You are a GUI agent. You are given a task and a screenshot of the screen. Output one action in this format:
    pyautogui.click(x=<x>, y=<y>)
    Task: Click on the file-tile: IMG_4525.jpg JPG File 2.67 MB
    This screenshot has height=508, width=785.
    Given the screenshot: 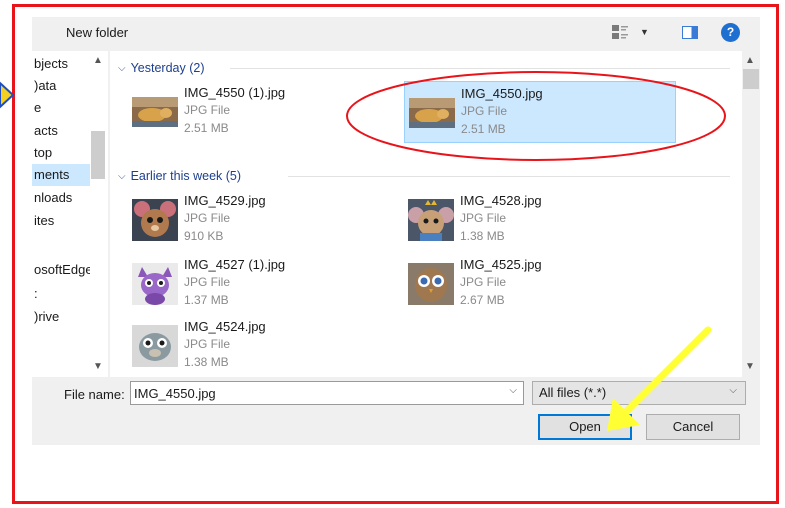 What is the action you would take?
    pyautogui.click(x=540, y=284)
    